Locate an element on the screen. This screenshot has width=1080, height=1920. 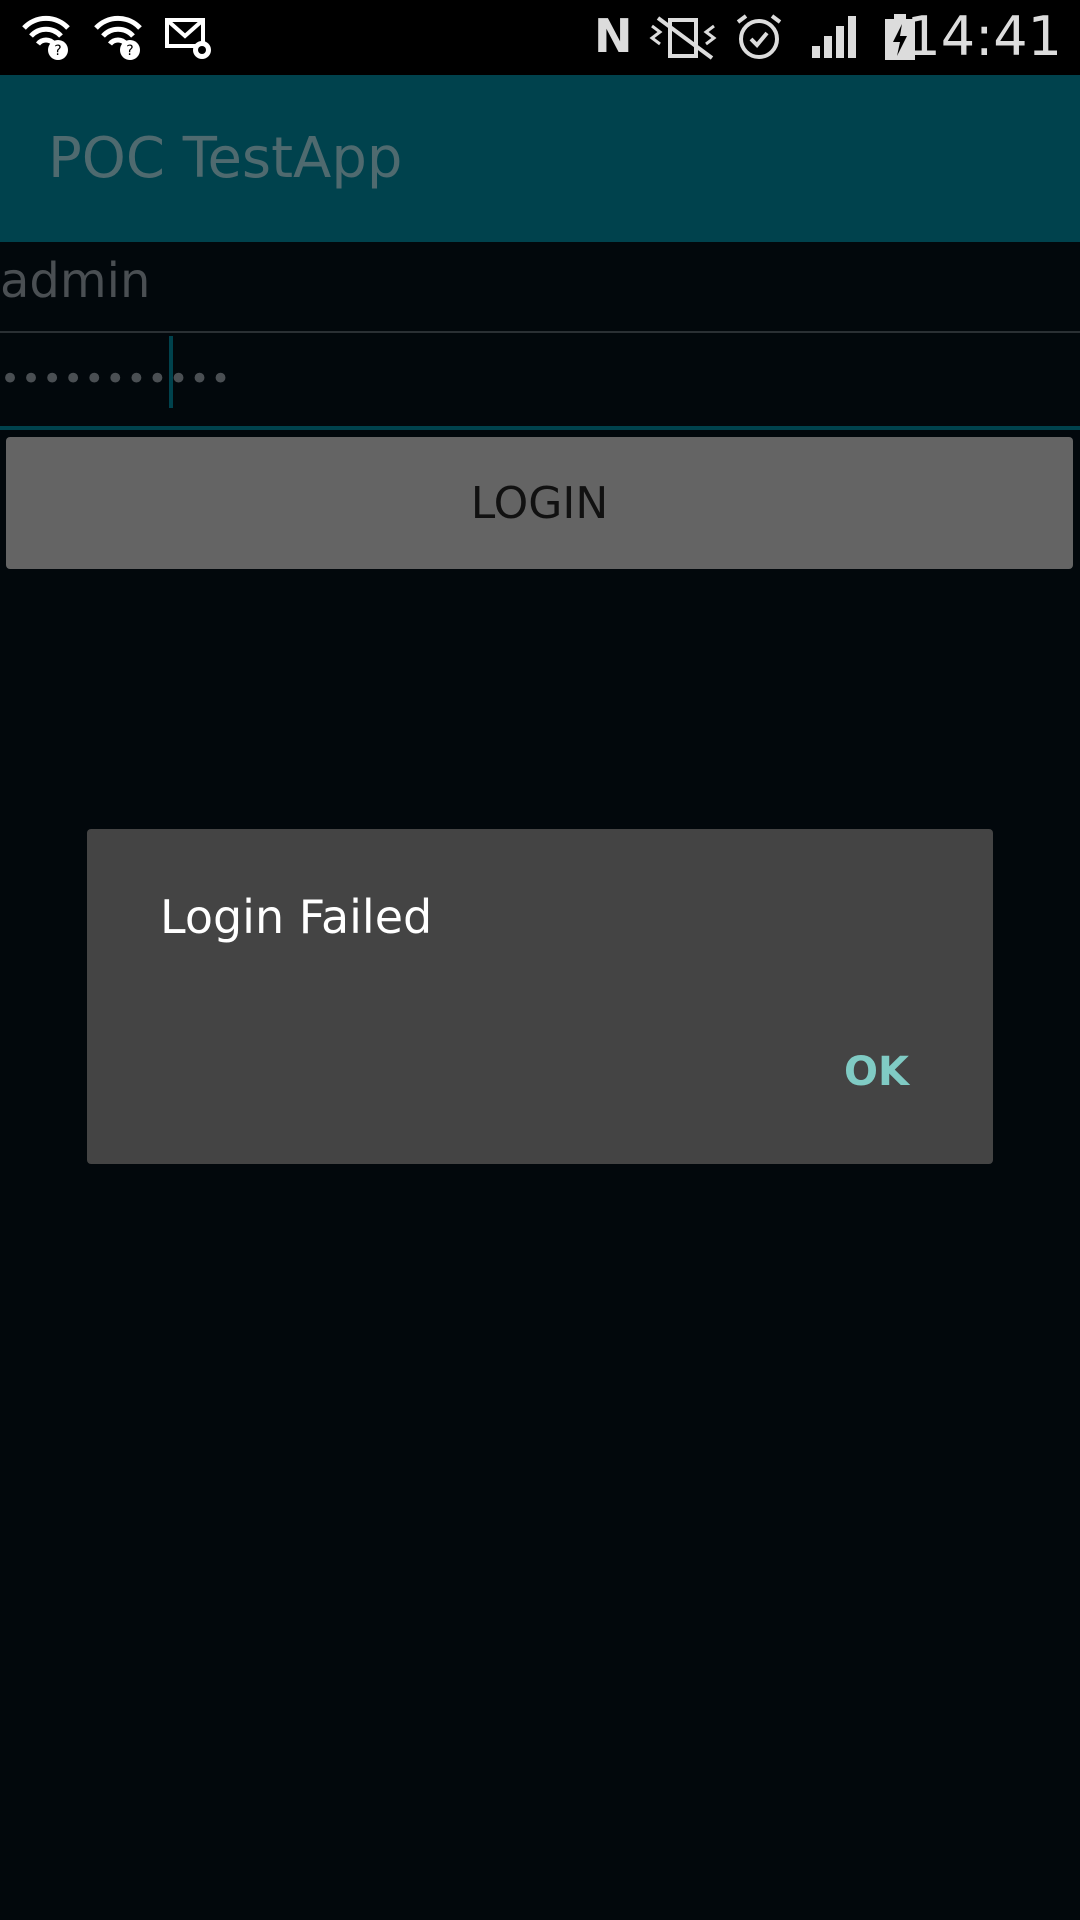
password-field: ••••••••••• is located at coordinates (540, 383).